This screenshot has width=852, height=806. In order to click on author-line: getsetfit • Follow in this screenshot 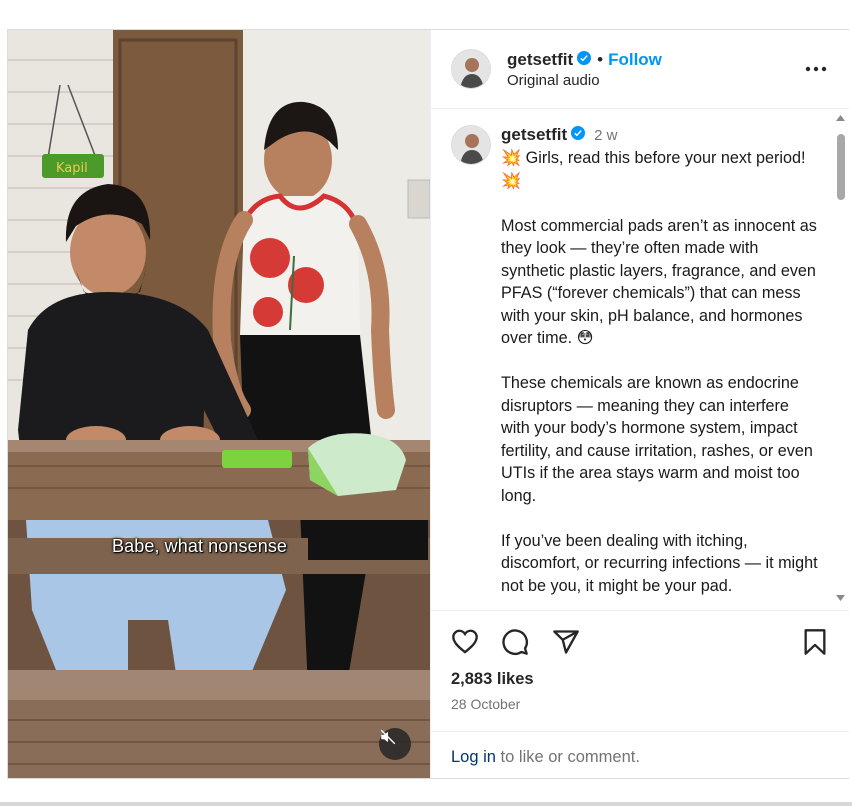, I will do `click(584, 60)`.